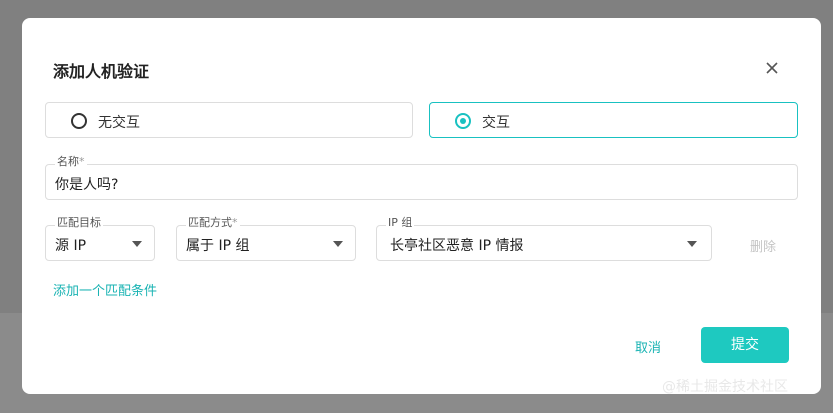  What do you see at coordinates (496, 123) in the screenshot?
I see `radio-label: 交互` at bounding box center [496, 123].